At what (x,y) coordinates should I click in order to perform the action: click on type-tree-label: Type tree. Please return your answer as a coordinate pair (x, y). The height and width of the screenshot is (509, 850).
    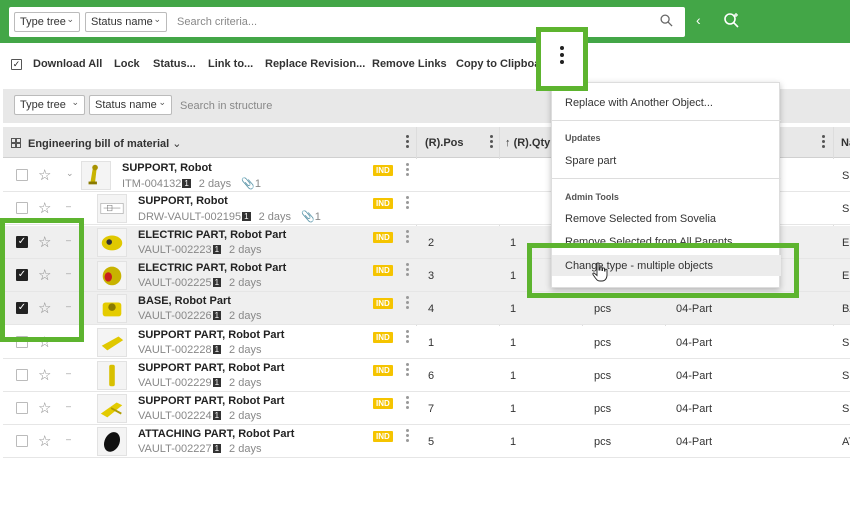
    Looking at the image, I should click on (43, 22).